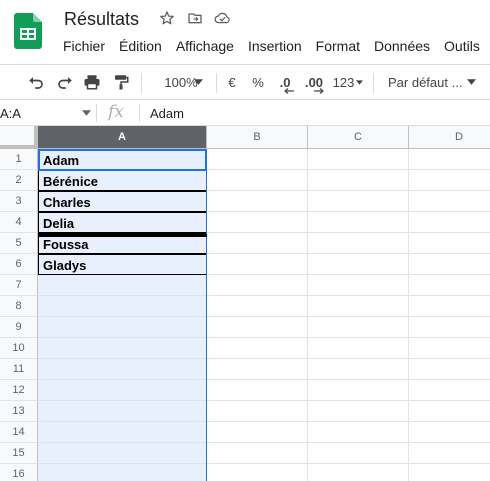 This screenshot has width=490, height=481. Describe the element at coordinates (449, 159) in the screenshot. I see `cell-d1` at that location.